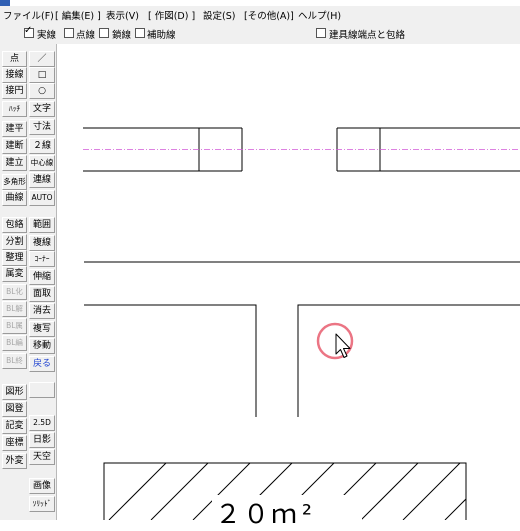 Image resolution: width=520 pixels, height=531 pixels. I want to click on mouse-pointer-icon, so click(343, 345).